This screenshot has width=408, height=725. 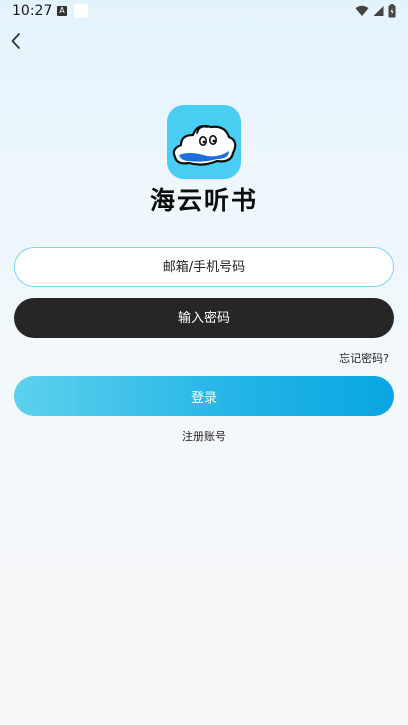 What do you see at coordinates (204, 145) in the screenshot?
I see `cloud-mascot-logo-icon` at bounding box center [204, 145].